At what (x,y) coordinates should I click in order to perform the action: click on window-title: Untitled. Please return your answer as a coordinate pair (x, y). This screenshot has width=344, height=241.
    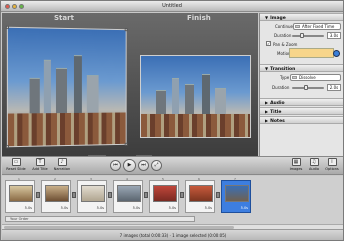
    Looking at the image, I should click on (172, 6).